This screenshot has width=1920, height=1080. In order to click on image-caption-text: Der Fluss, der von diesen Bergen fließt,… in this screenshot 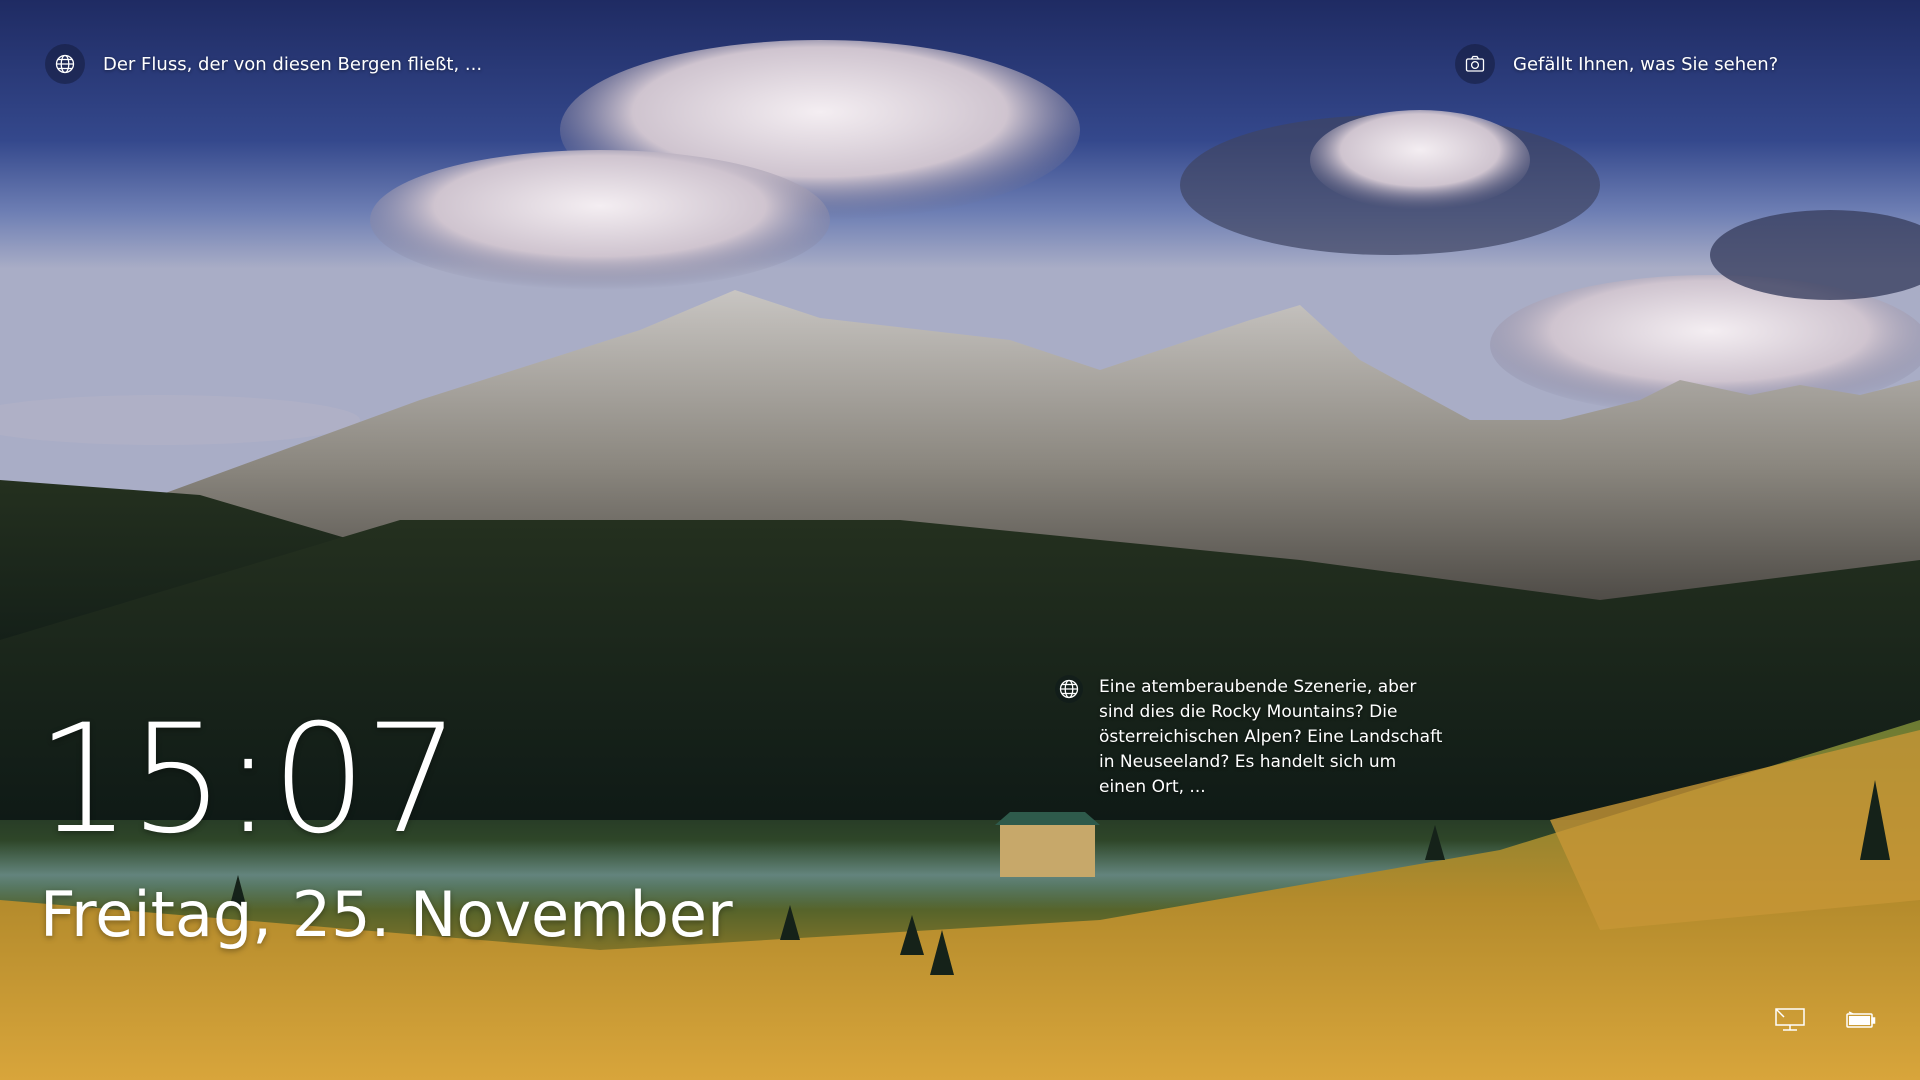, I will do `click(292, 64)`.